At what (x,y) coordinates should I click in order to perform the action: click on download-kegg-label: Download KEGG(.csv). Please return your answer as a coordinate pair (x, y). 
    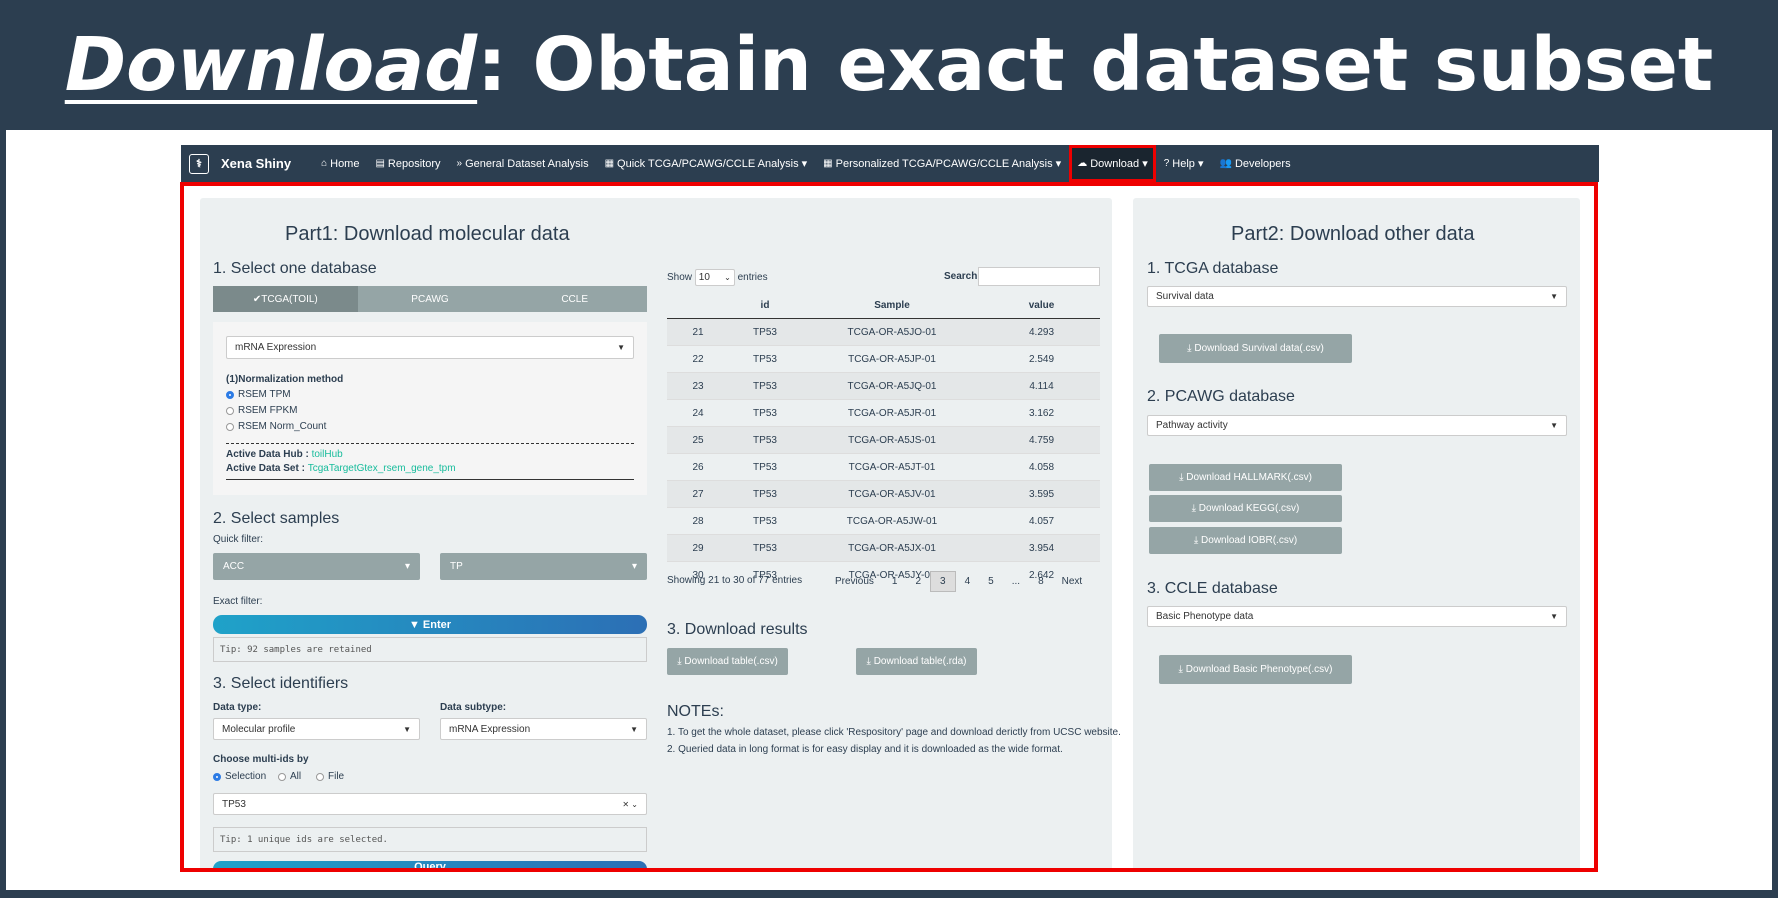
    Looking at the image, I should click on (1249, 508).